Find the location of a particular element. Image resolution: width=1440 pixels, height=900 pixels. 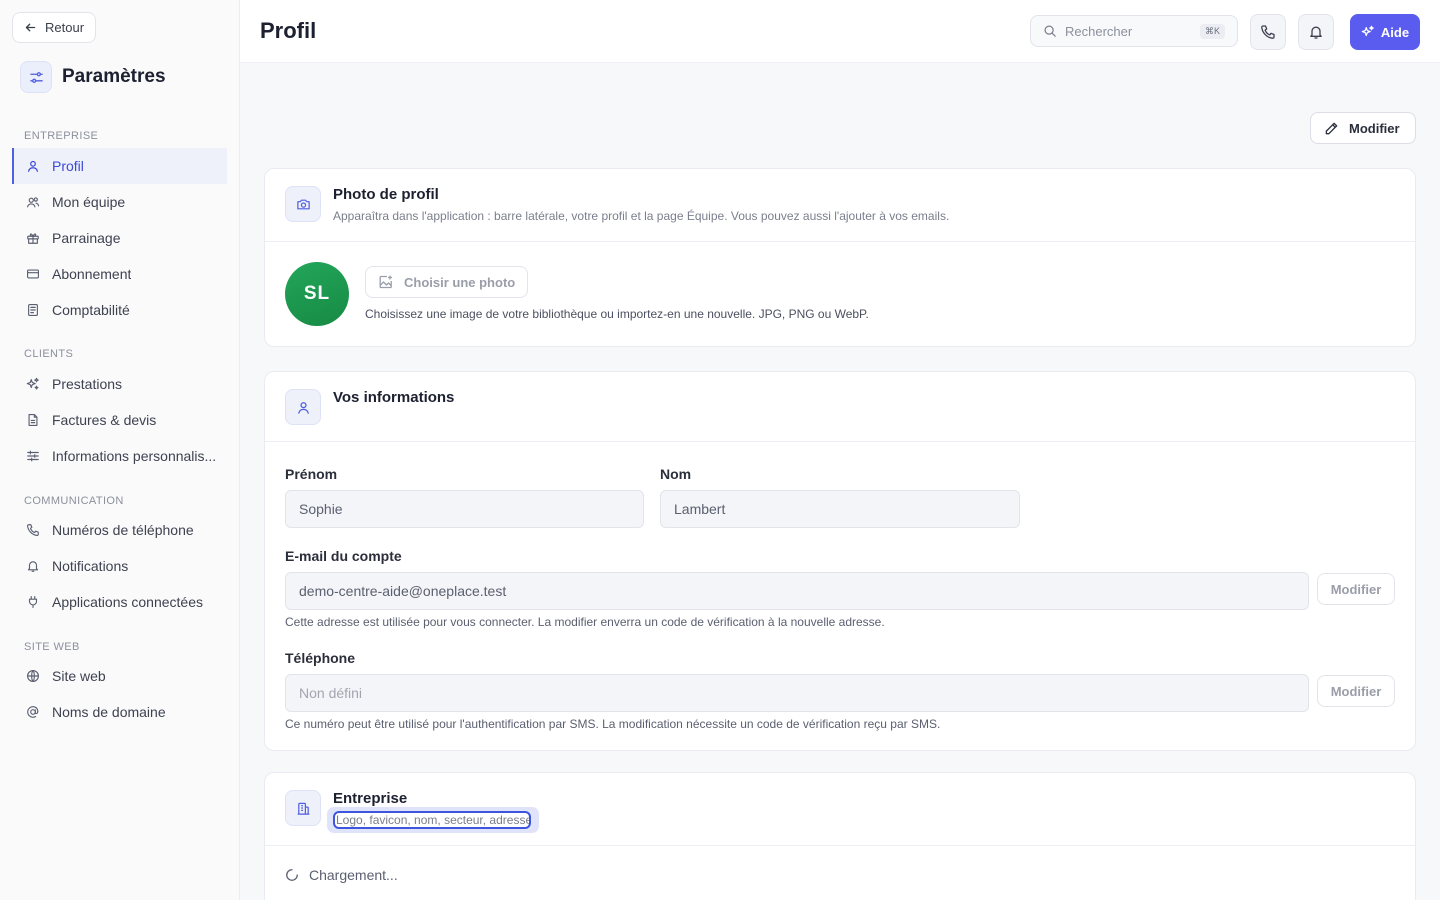

sidebar-item-applications-connectees: Applications connectées is located at coordinates (119, 602).